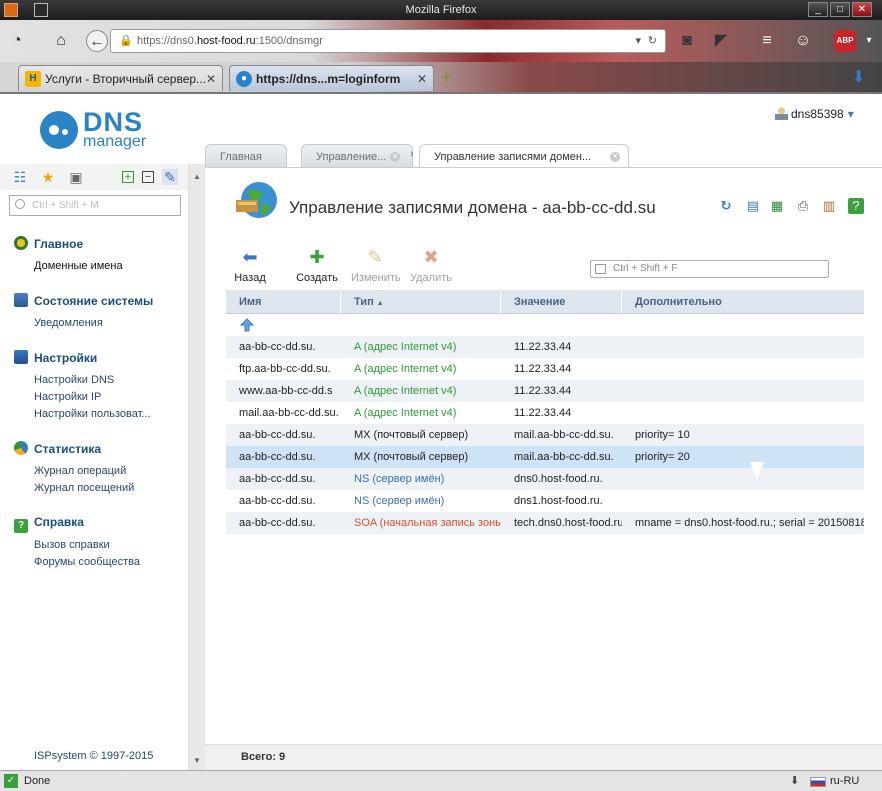 This screenshot has height=791, width=882. I want to click on sidebar-section-main: Главное, so click(48, 243).